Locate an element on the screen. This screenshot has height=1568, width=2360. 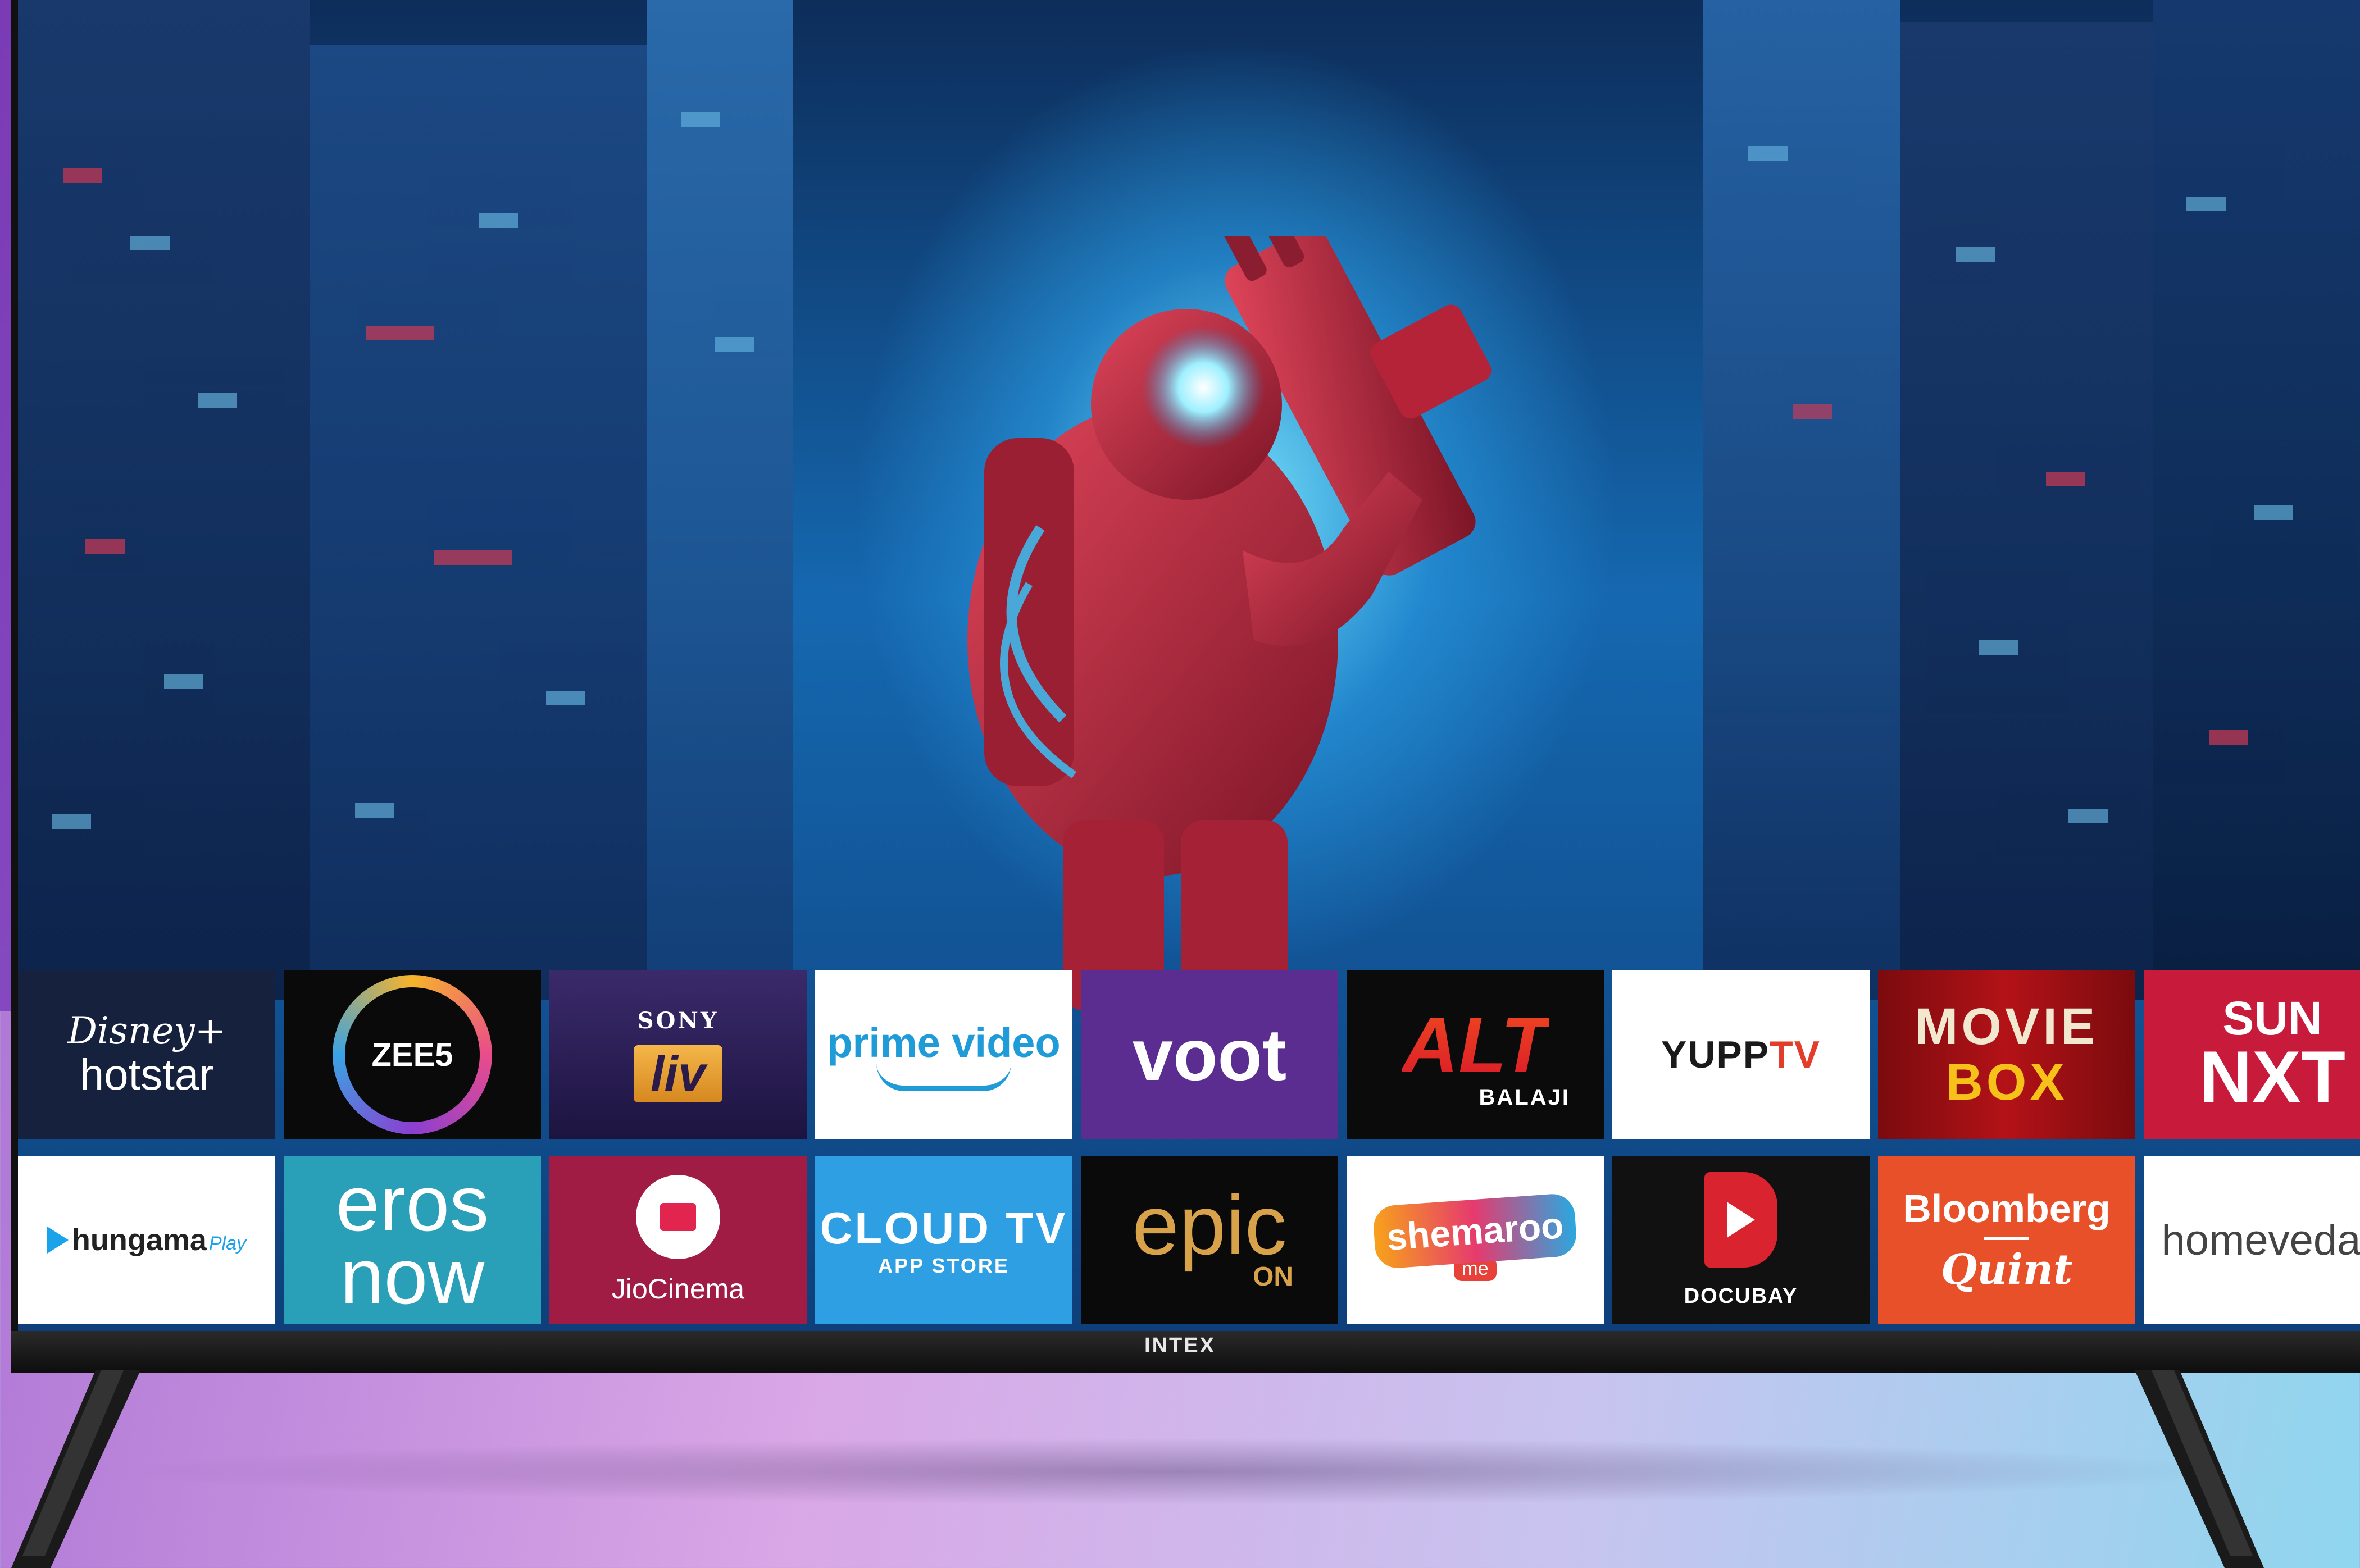
app-tile-jiocinema: JioCinema is located at coordinates (678, 1240).